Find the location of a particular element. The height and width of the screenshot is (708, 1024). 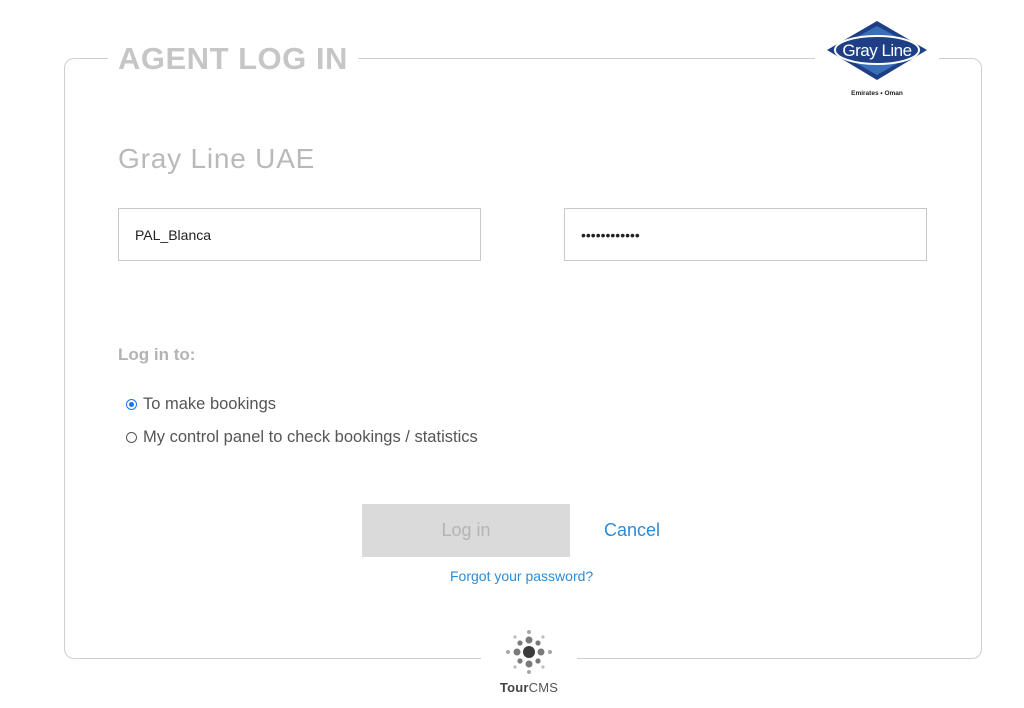

radio-make-bookings is located at coordinates (131, 404).